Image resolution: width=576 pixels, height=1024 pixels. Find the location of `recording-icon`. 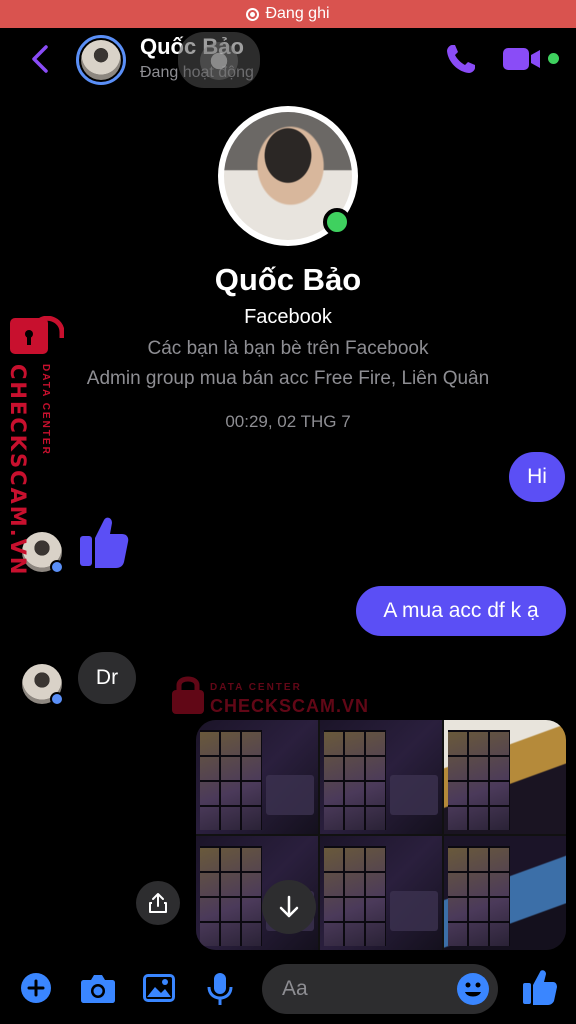

recording-icon is located at coordinates (253, 14).